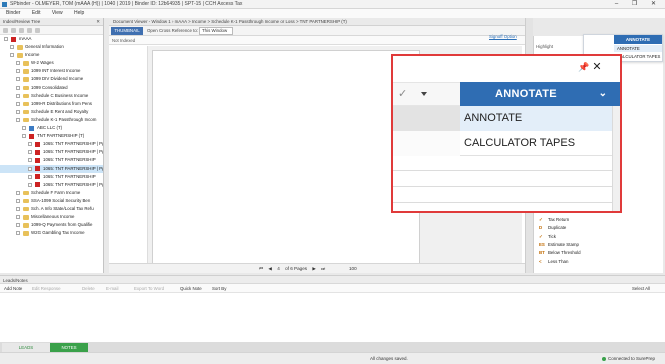 The width and height of the screenshot is (665, 364). I want to click on caret-down-icon, so click(424, 94).